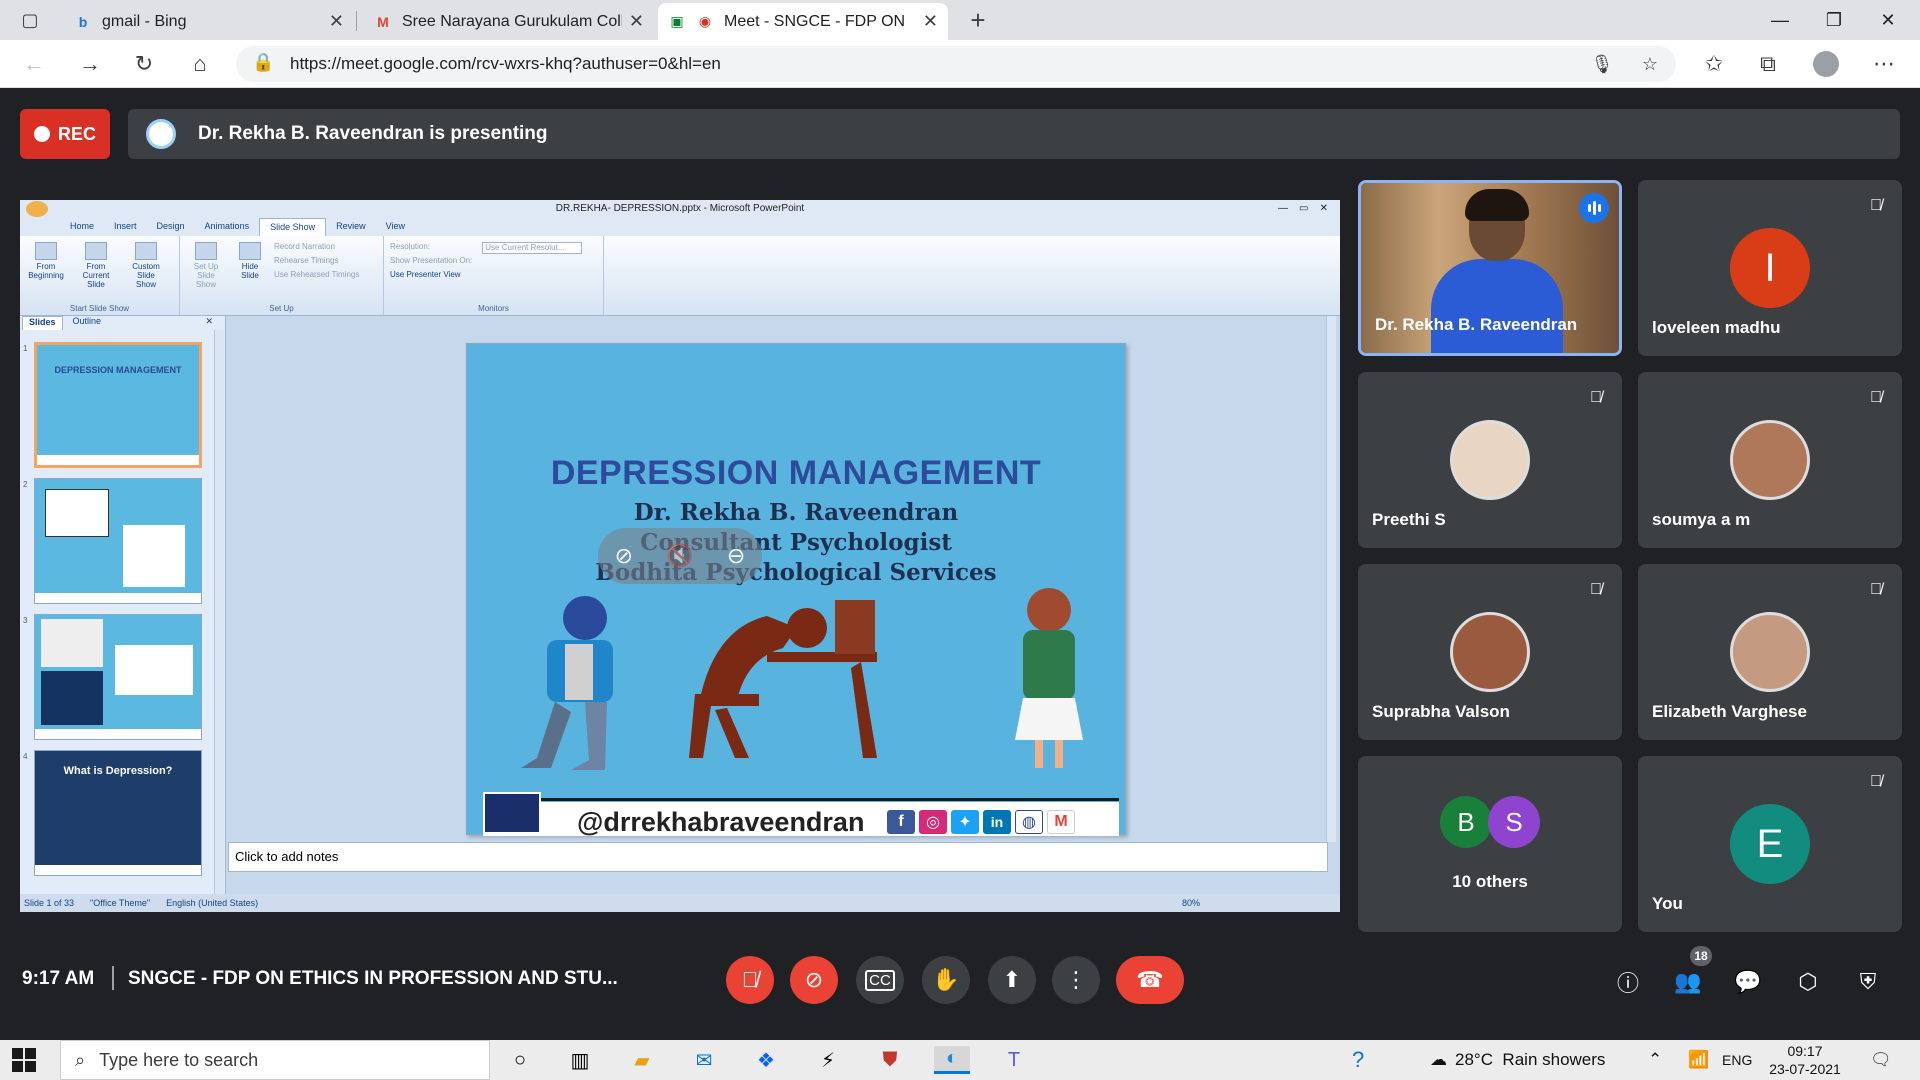 This screenshot has width=1920, height=1080. Describe the element at coordinates (642, 1060) in the screenshot. I see `file-explorer-icon: ▰` at that location.